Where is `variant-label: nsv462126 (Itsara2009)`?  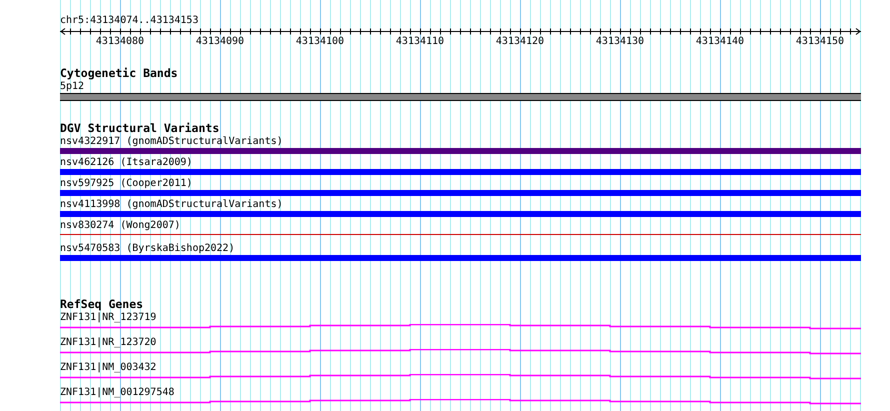
variant-label: nsv462126 (Itsara2009) is located at coordinates (126, 162).